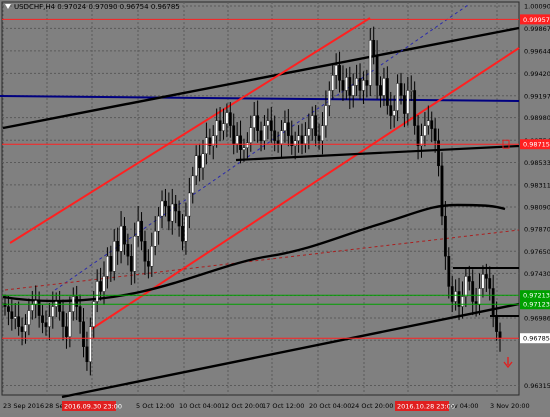 This screenshot has width=550, height=417. I want to click on y-tick-label-16: 0.96315, so click(537, 386).